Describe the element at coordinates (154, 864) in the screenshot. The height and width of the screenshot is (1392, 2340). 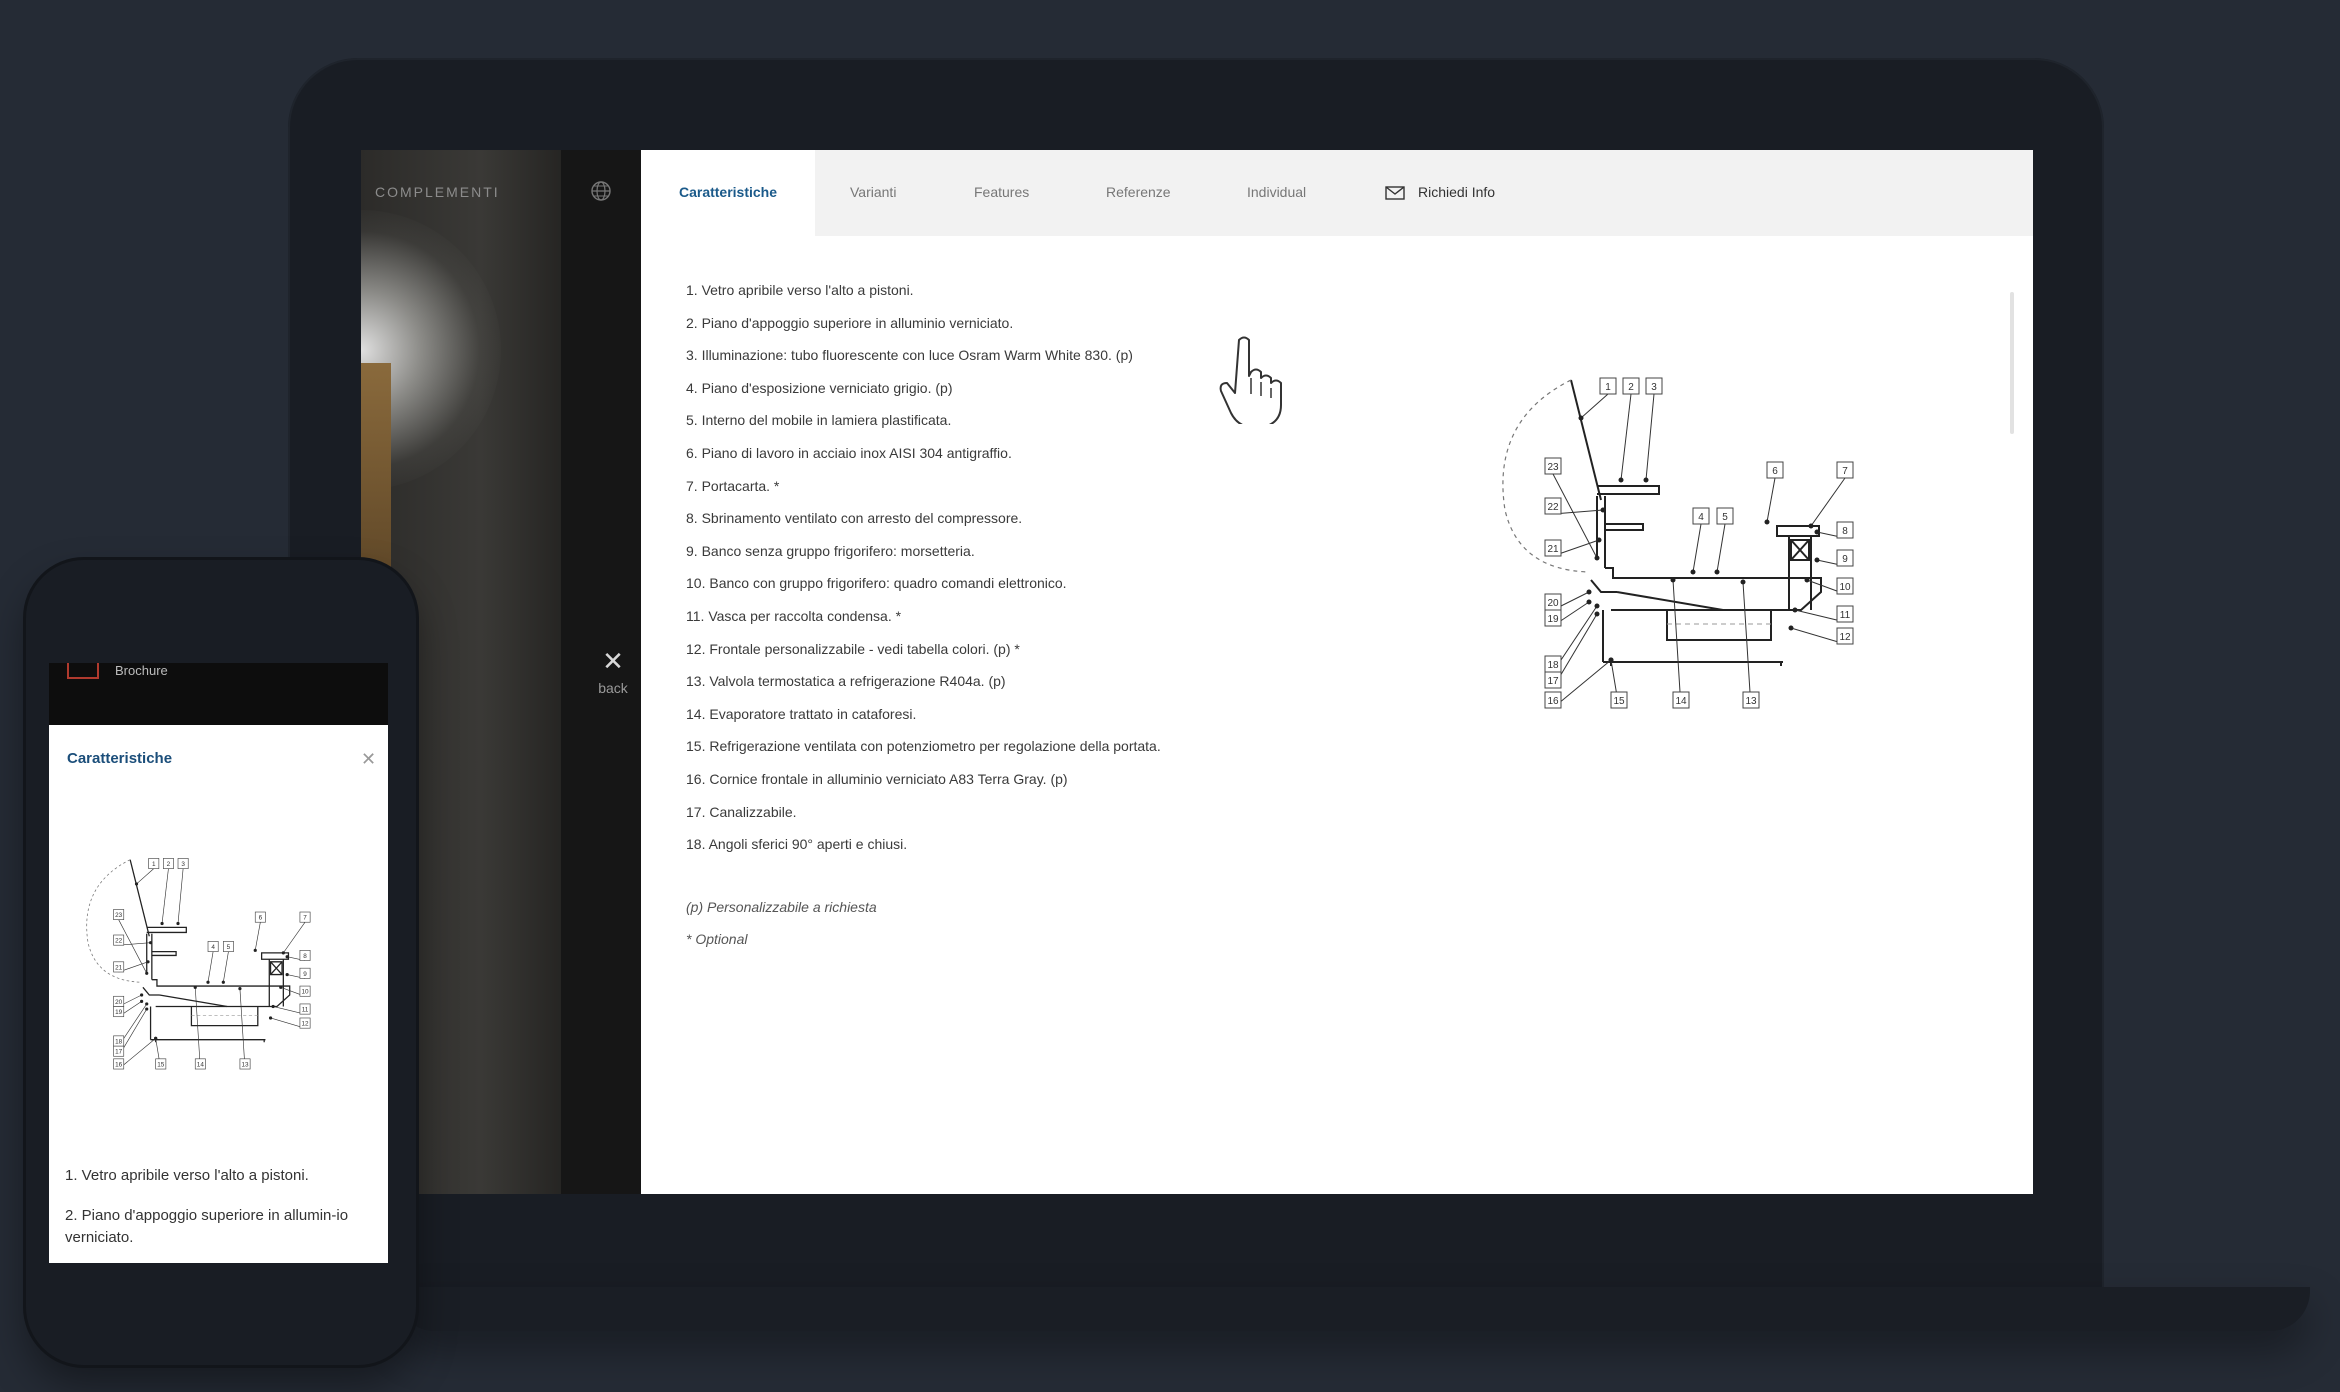
I see `callout-label: 1` at that location.